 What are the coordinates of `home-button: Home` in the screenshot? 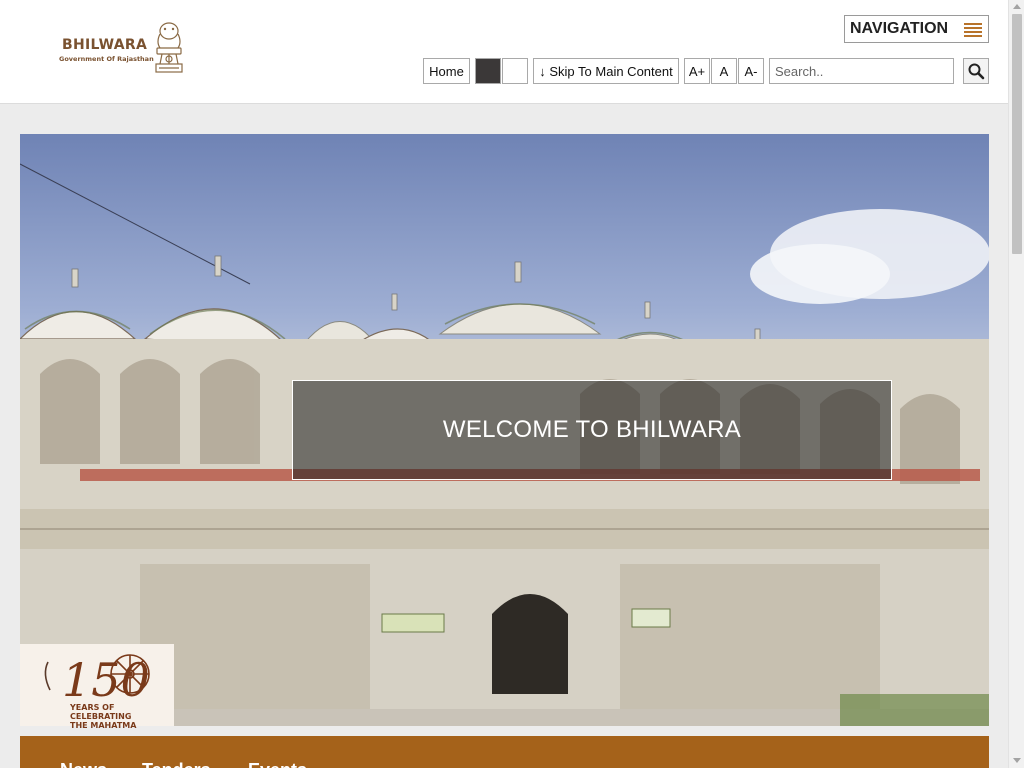 It's located at (446, 71).